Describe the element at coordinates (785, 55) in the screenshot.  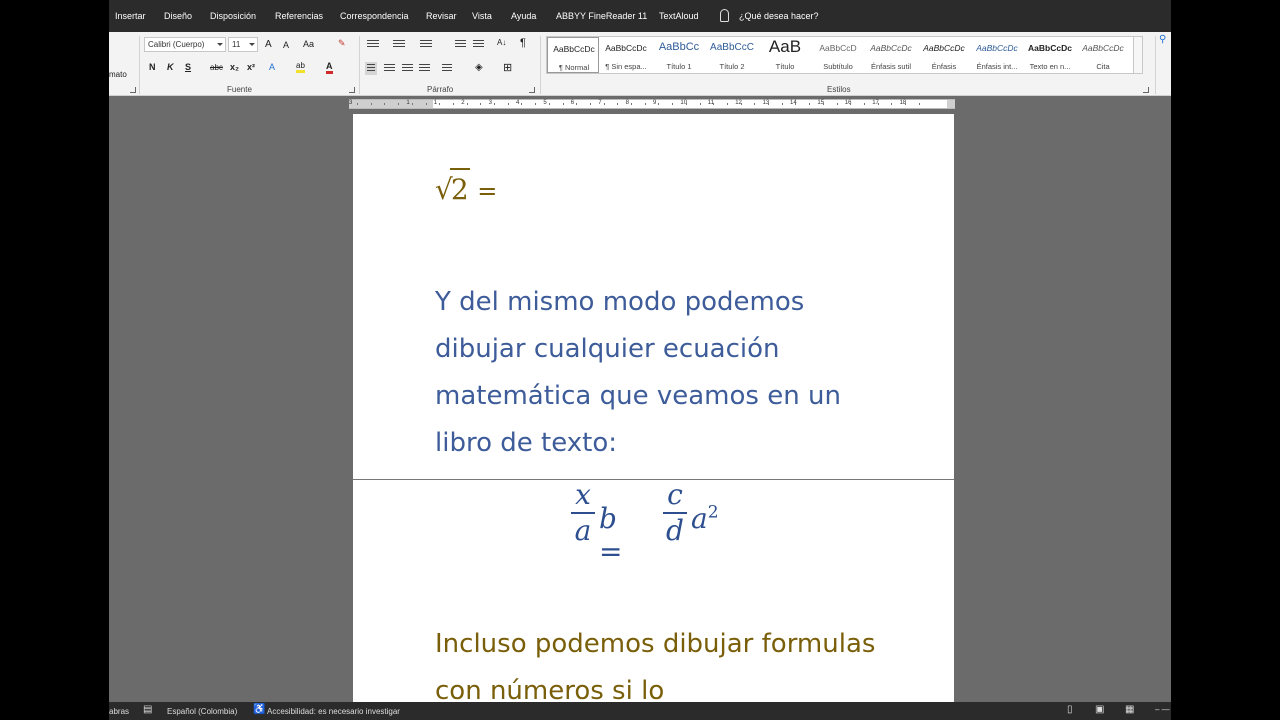
I see `style-titulo: AaB Título` at that location.